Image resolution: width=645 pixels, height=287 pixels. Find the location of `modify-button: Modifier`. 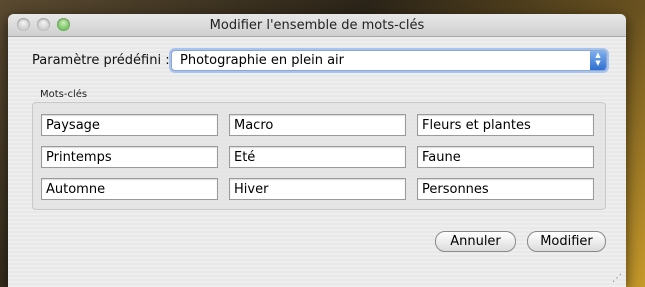

modify-button: Modifier is located at coordinates (566, 241).